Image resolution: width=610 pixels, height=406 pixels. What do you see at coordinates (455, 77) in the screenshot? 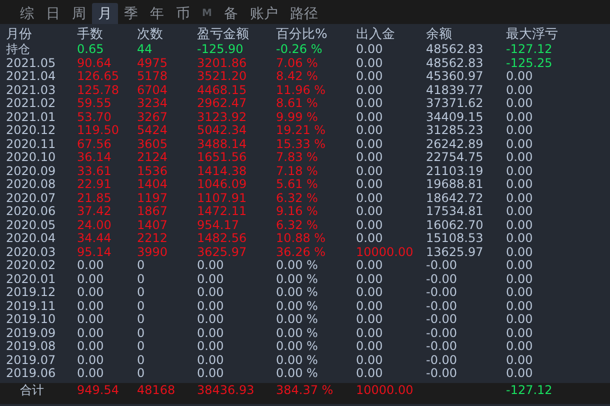
I see `table-cell-text: 45360.97` at bounding box center [455, 77].